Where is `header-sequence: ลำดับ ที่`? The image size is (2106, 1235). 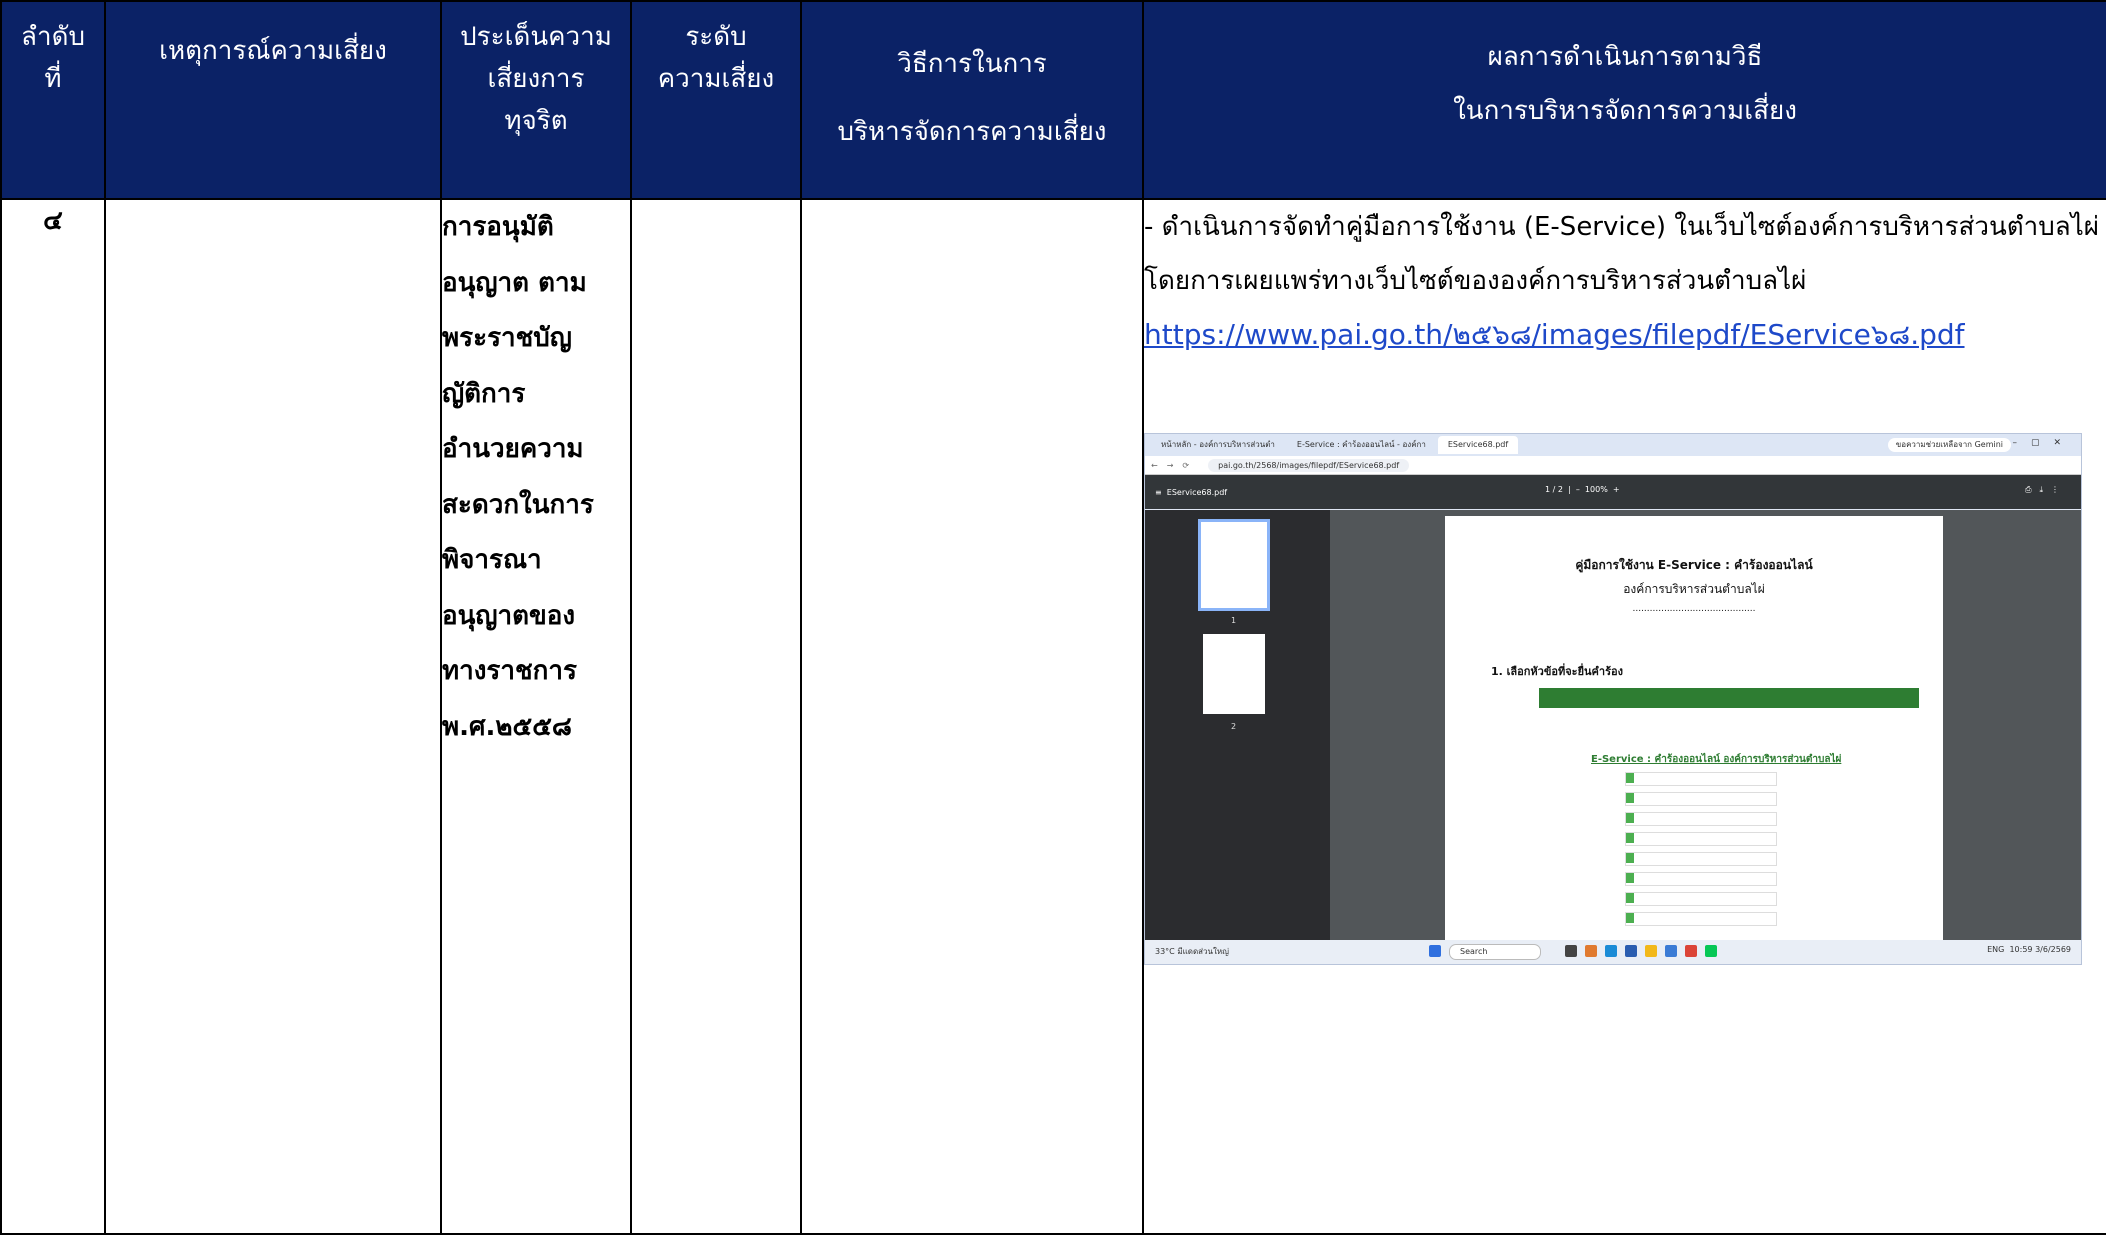
header-sequence: ลำดับ ที่ is located at coordinates (53, 100).